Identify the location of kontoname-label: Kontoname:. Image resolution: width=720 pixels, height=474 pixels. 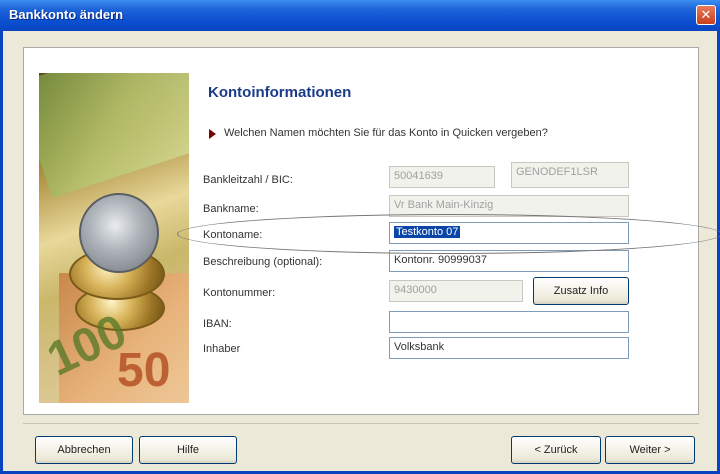
(233, 235).